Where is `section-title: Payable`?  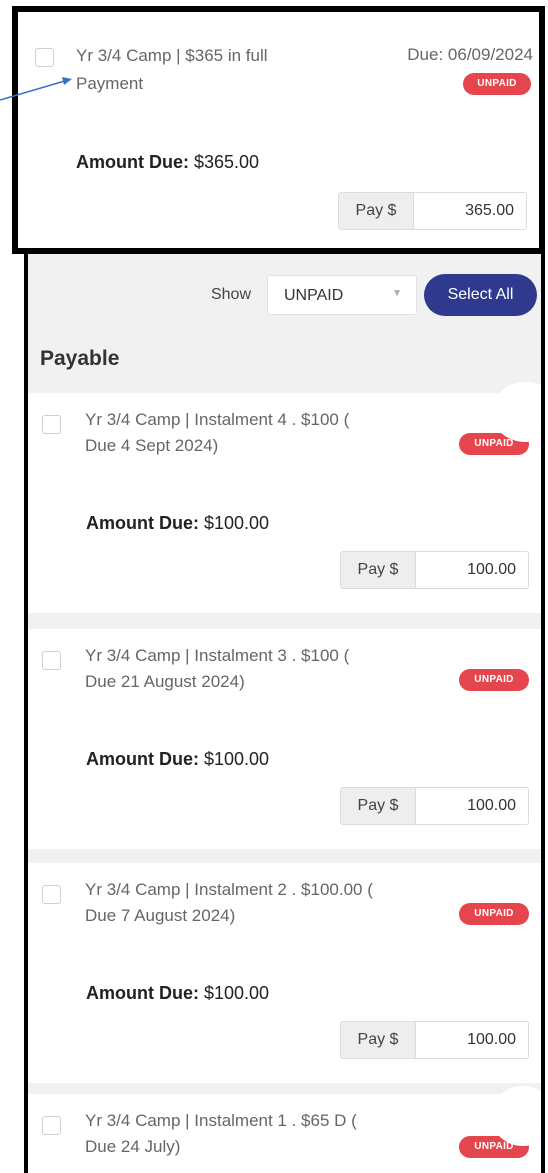
section-title: Payable is located at coordinates (80, 358).